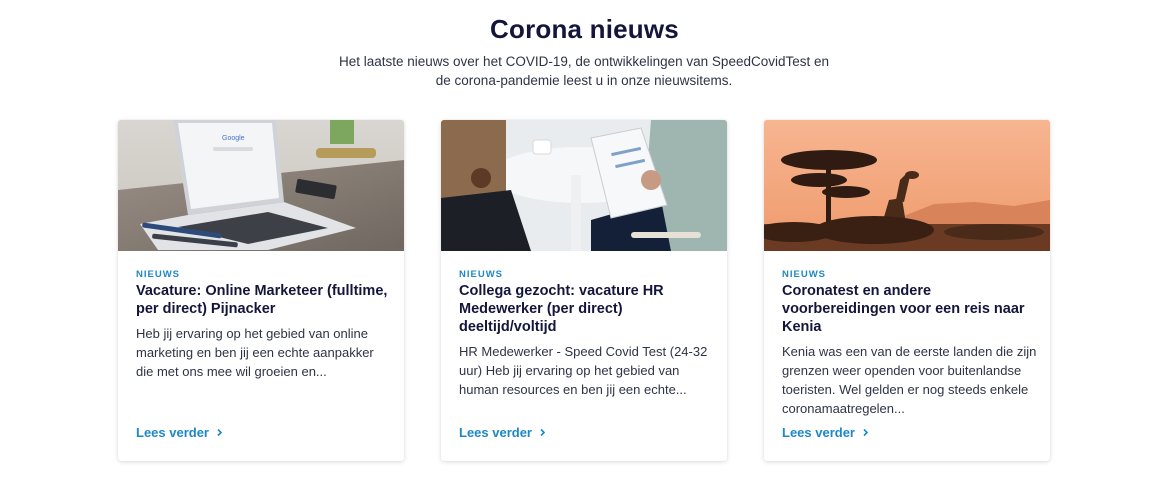 Image resolution: width=1169 pixels, height=479 pixels. What do you see at coordinates (584, 29) in the screenshot?
I see `section-title: Corona nieuws` at bounding box center [584, 29].